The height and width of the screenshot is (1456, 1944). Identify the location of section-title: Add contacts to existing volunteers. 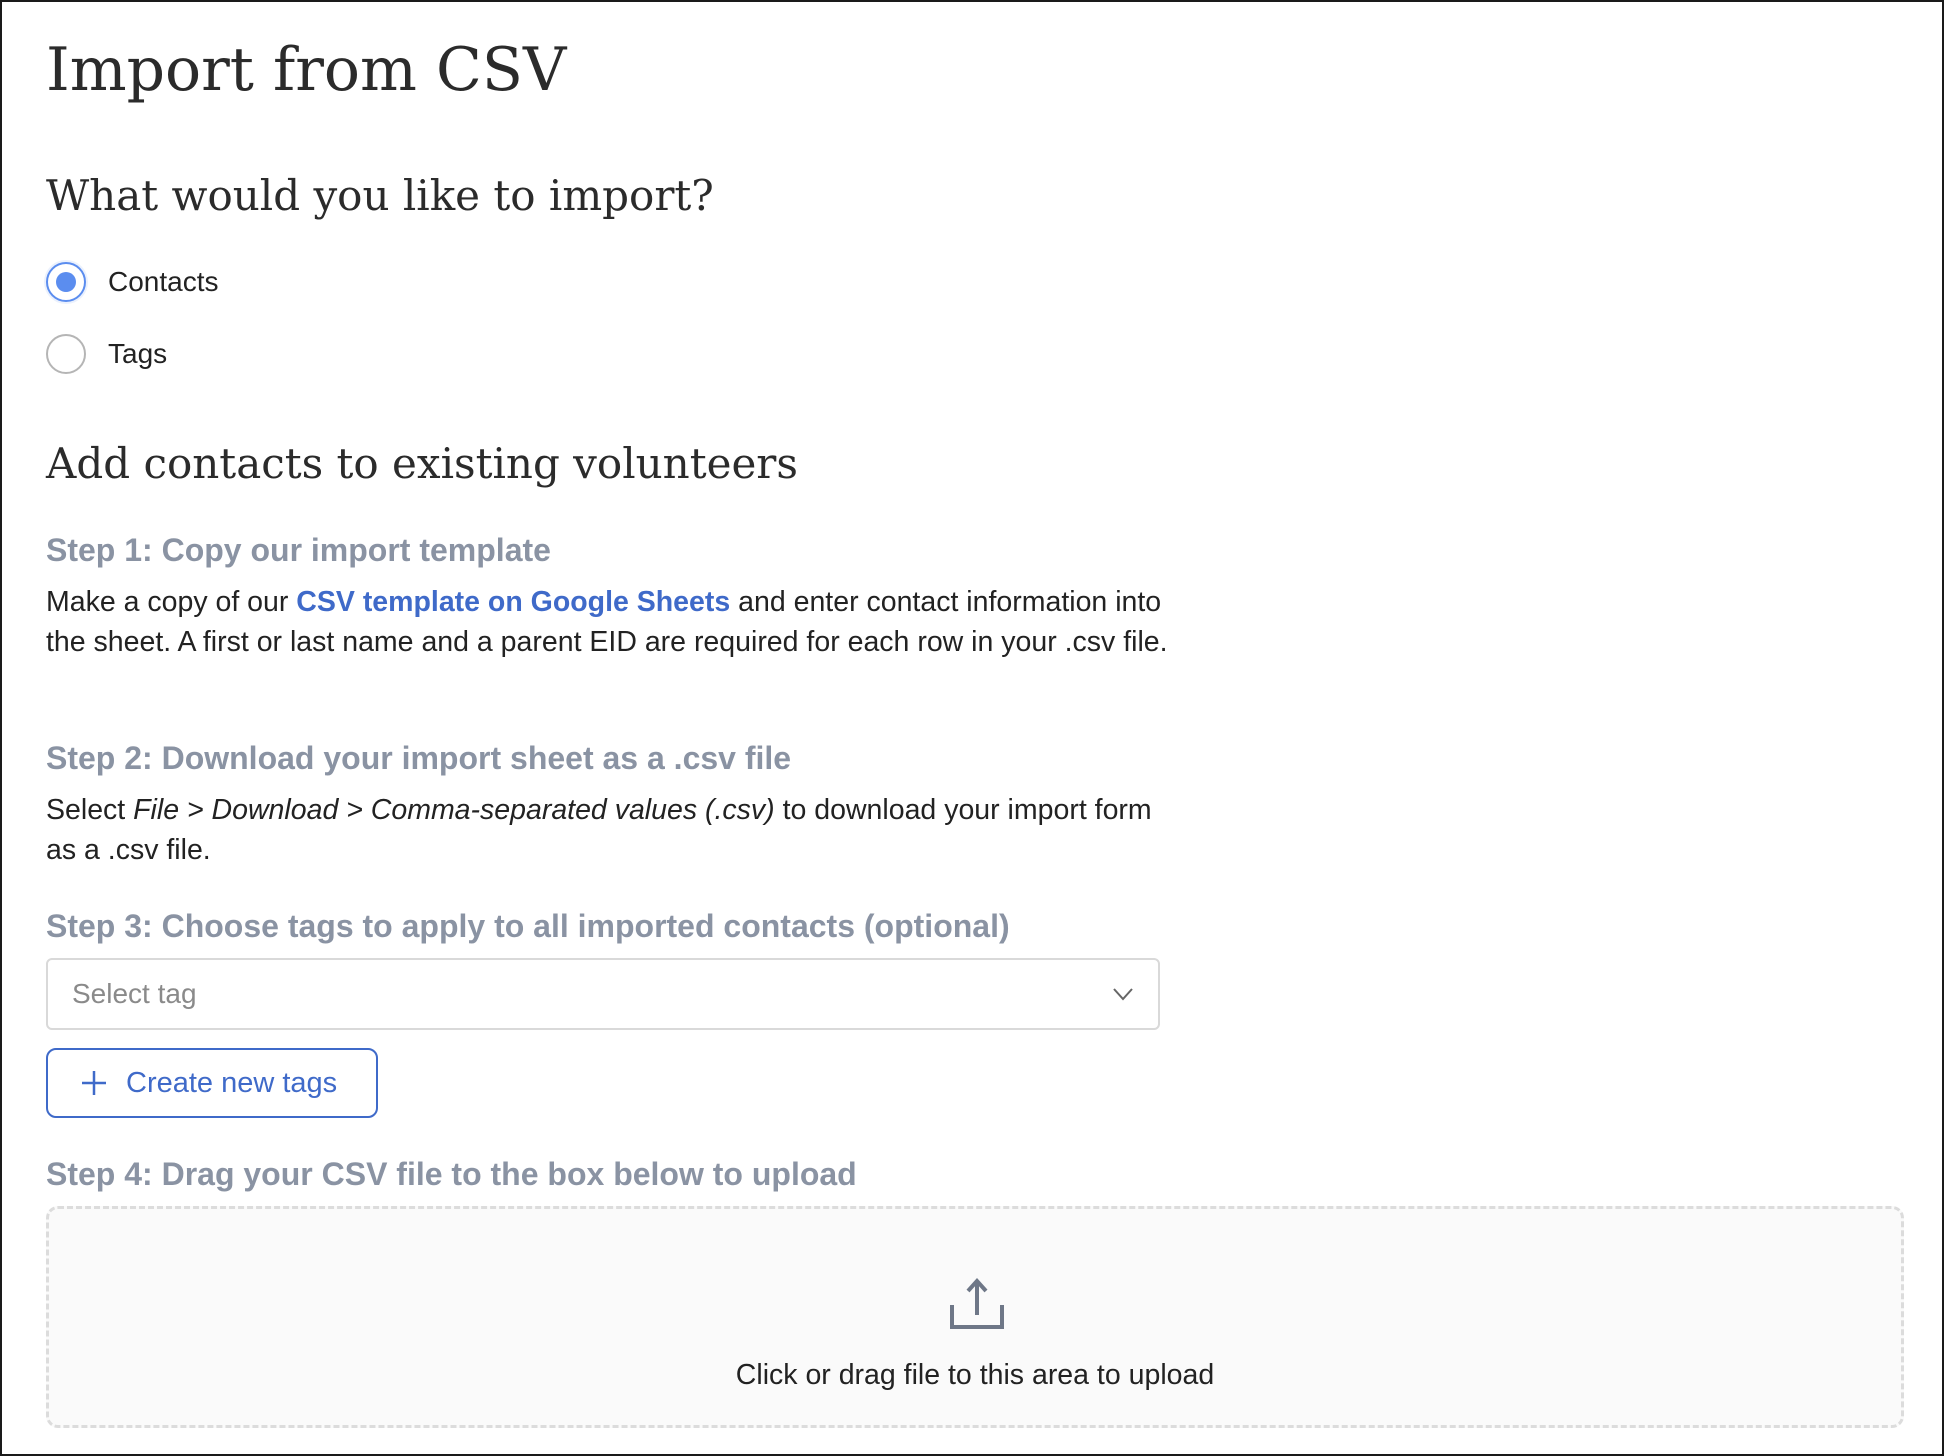
(422, 463).